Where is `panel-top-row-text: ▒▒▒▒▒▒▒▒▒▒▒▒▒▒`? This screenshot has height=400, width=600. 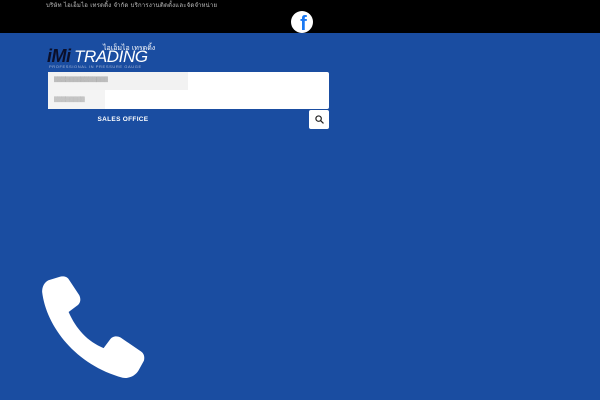
panel-top-row-text: ▒▒▒▒▒▒▒▒▒▒▒▒▒▒ is located at coordinates (81, 80).